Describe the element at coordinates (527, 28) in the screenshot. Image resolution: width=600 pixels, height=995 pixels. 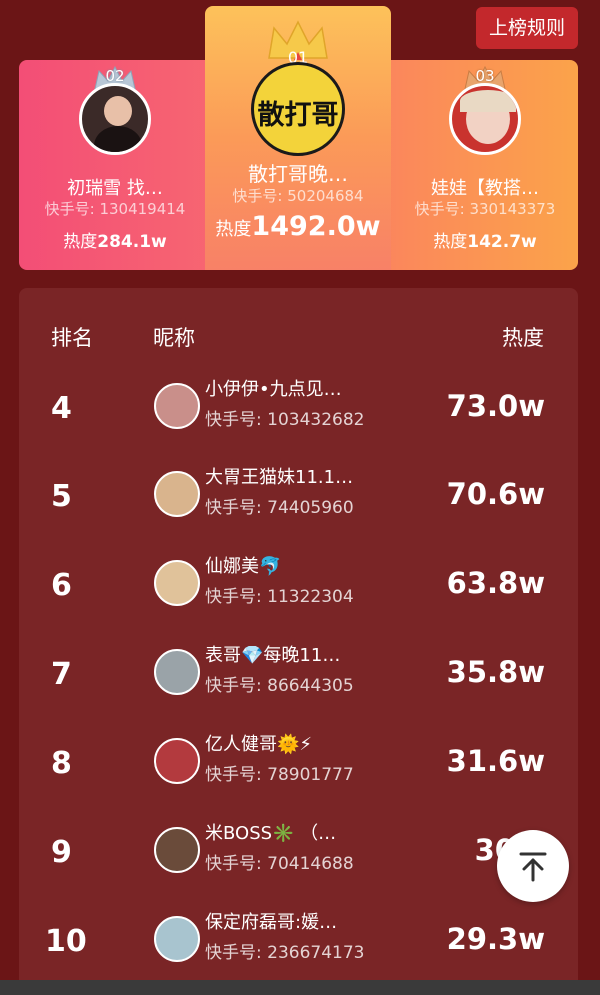
I see `rules-button: 上榜规则` at that location.